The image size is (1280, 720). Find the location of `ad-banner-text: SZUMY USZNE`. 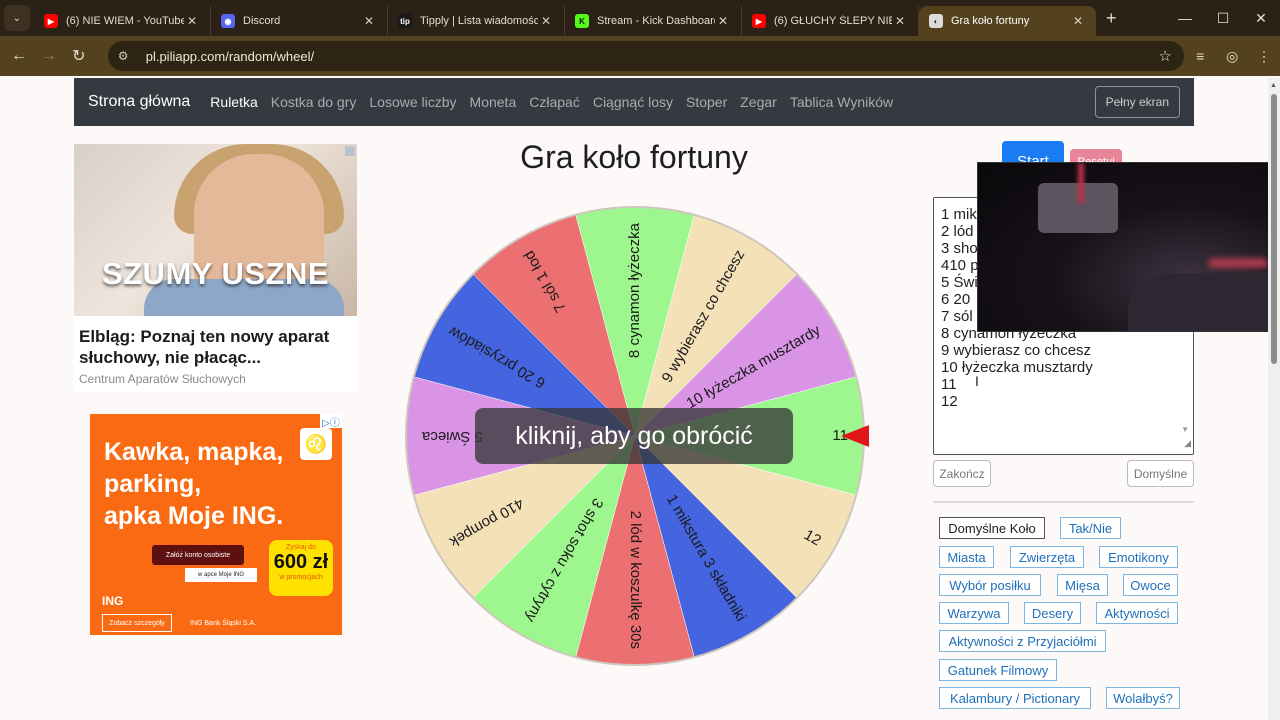

ad-banner-text: SZUMY USZNE is located at coordinates (215, 273).